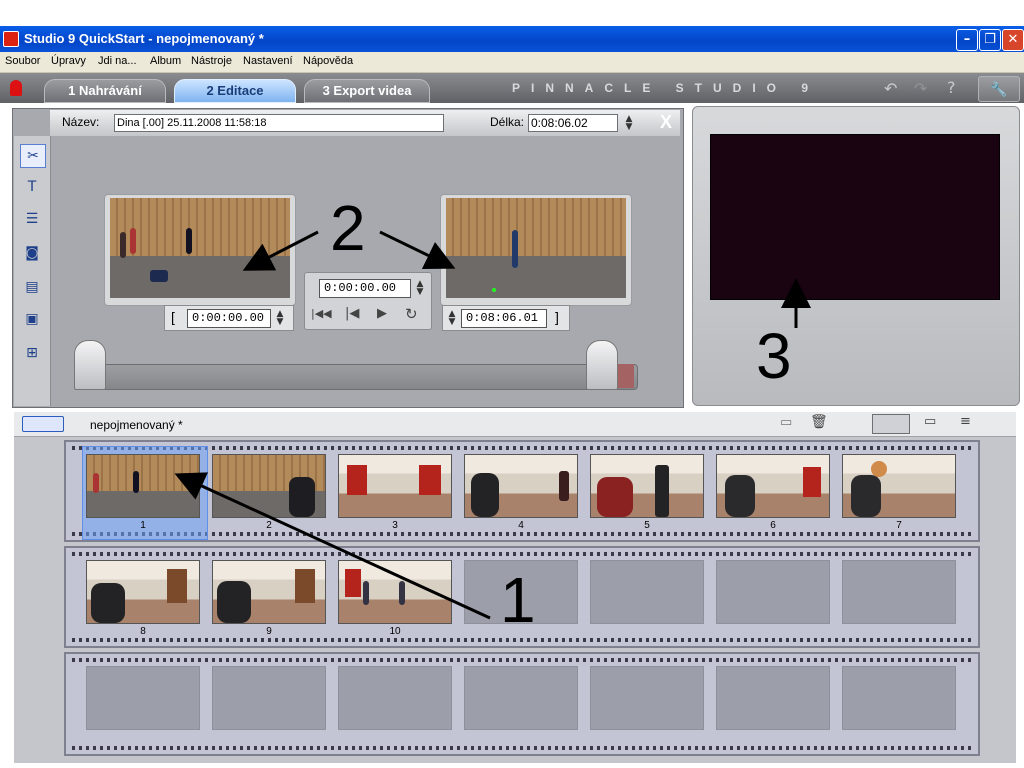 This screenshot has height=768, width=1024. Describe the element at coordinates (280, 250) in the screenshot. I see `arrow-to-start-frame` at that location.